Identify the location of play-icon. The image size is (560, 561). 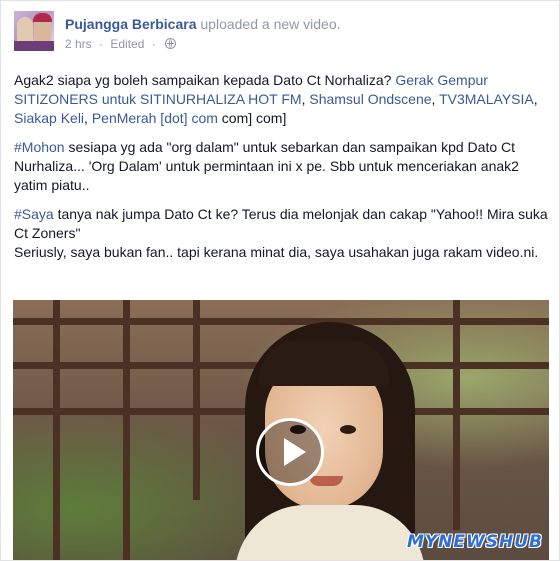
(290, 452).